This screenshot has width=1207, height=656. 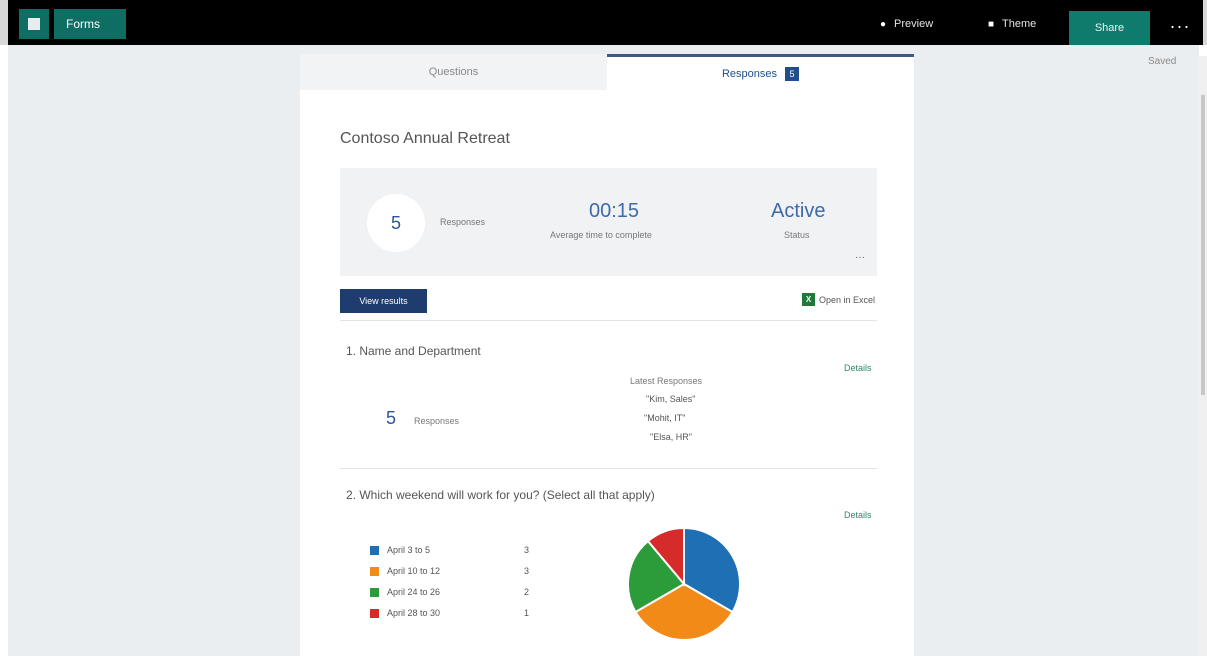 I want to click on responses-count-circle: 5, so click(x=396, y=223).